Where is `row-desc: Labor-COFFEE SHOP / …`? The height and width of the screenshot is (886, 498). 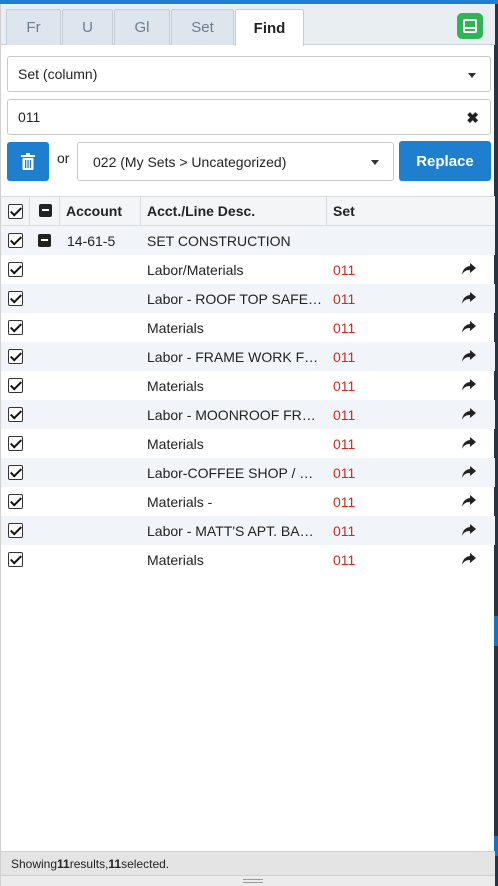
row-desc: Labor-COFFEE SHOP / … is located at coordinates (230, 472).